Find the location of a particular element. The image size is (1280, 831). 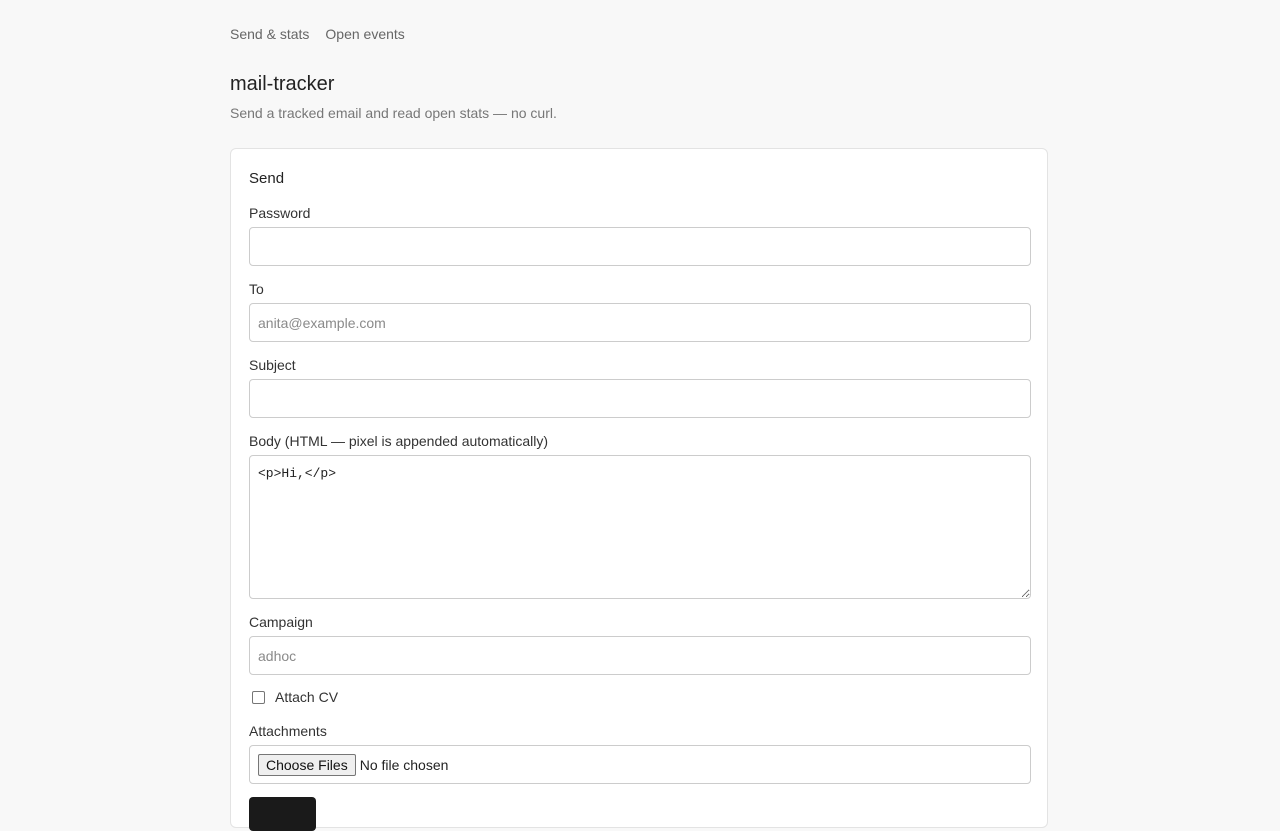

campaign-label: Campaign is located at coordinates (281, 622).